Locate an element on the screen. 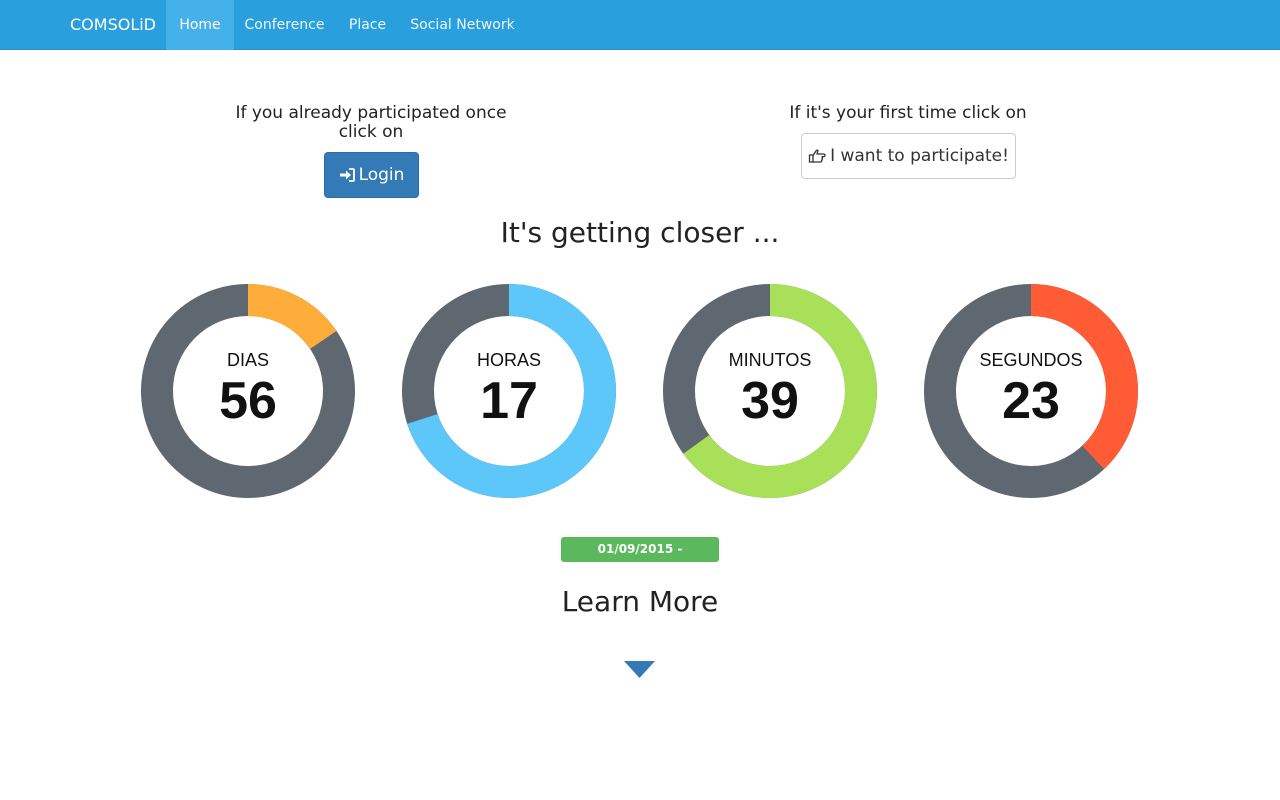 This screenshot has width=1280, height=800. sign-in-icon is located at coordinates (347, 175).